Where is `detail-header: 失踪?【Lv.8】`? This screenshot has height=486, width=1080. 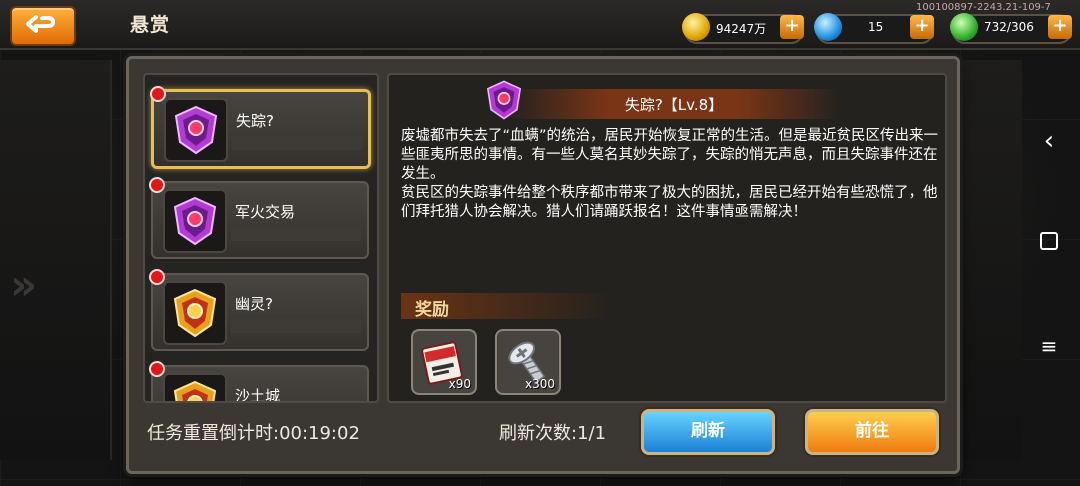 detail-header: 失踪?【Lv.8】 is located at coordinates (674, 104).